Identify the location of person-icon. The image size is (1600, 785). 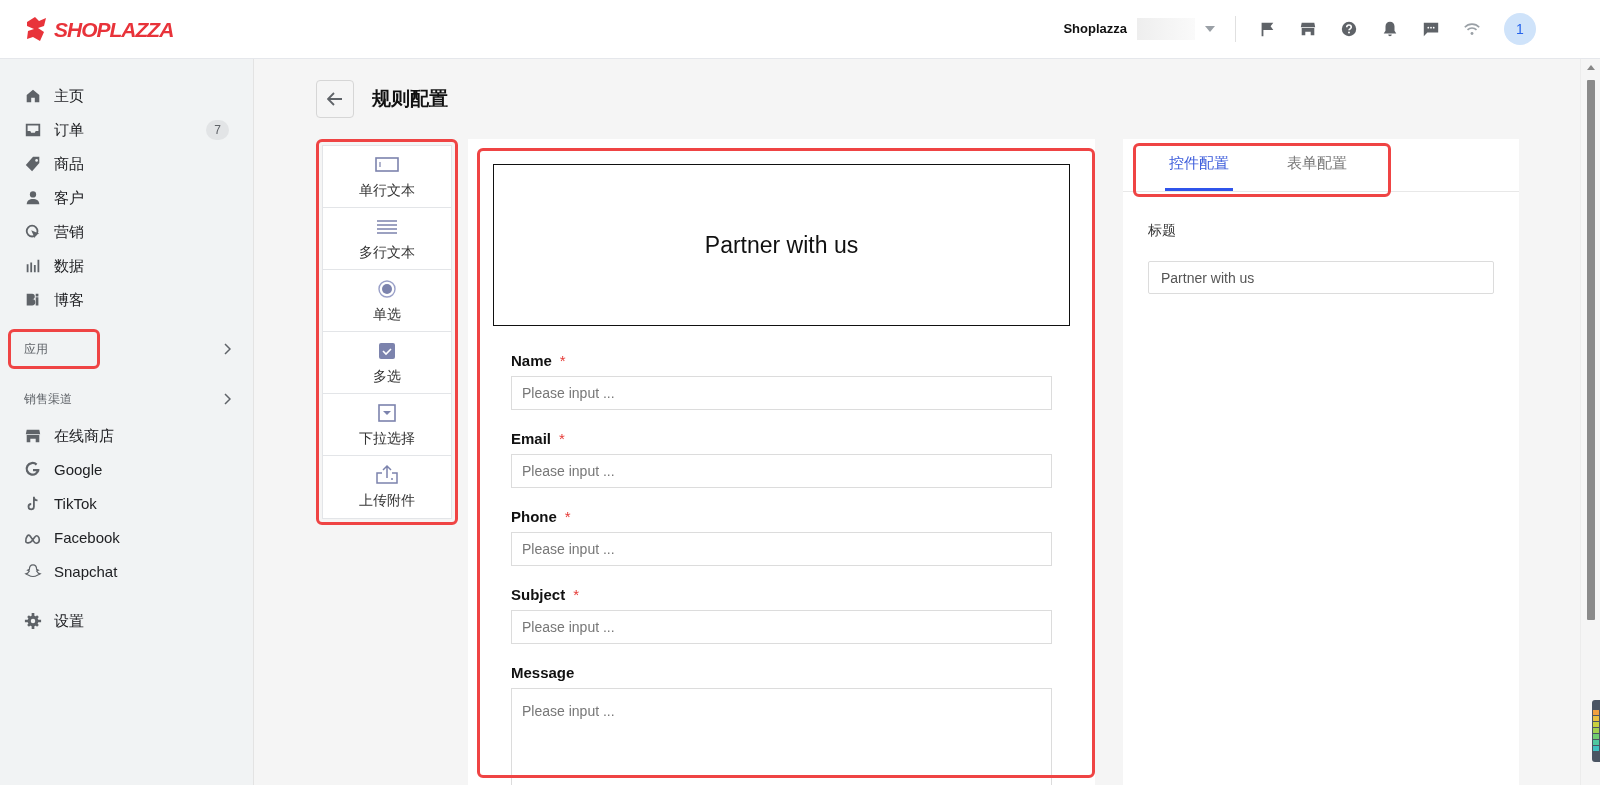
(33, 198).